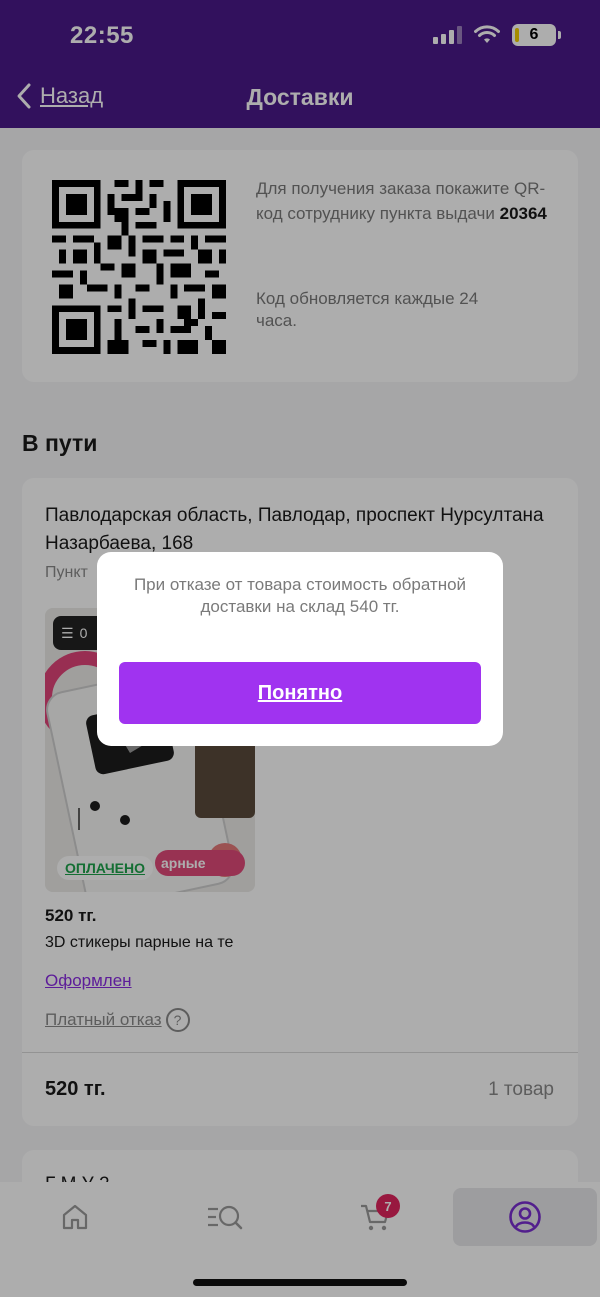 This screenshot has height=1297, width=600. Describe the element at coordinates (300, 693) in the screenshot. I see `understood-button: Понятно` at that location.